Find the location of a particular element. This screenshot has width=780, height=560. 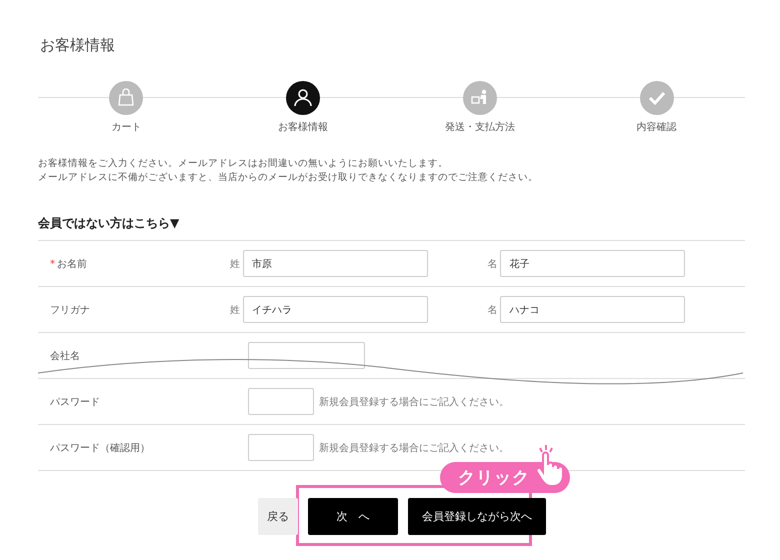

intro-text: お客様情報をご入力ください。メールアドレスはお間違いの無いようにお願いいたします。 is located at coordinates (243, 164).